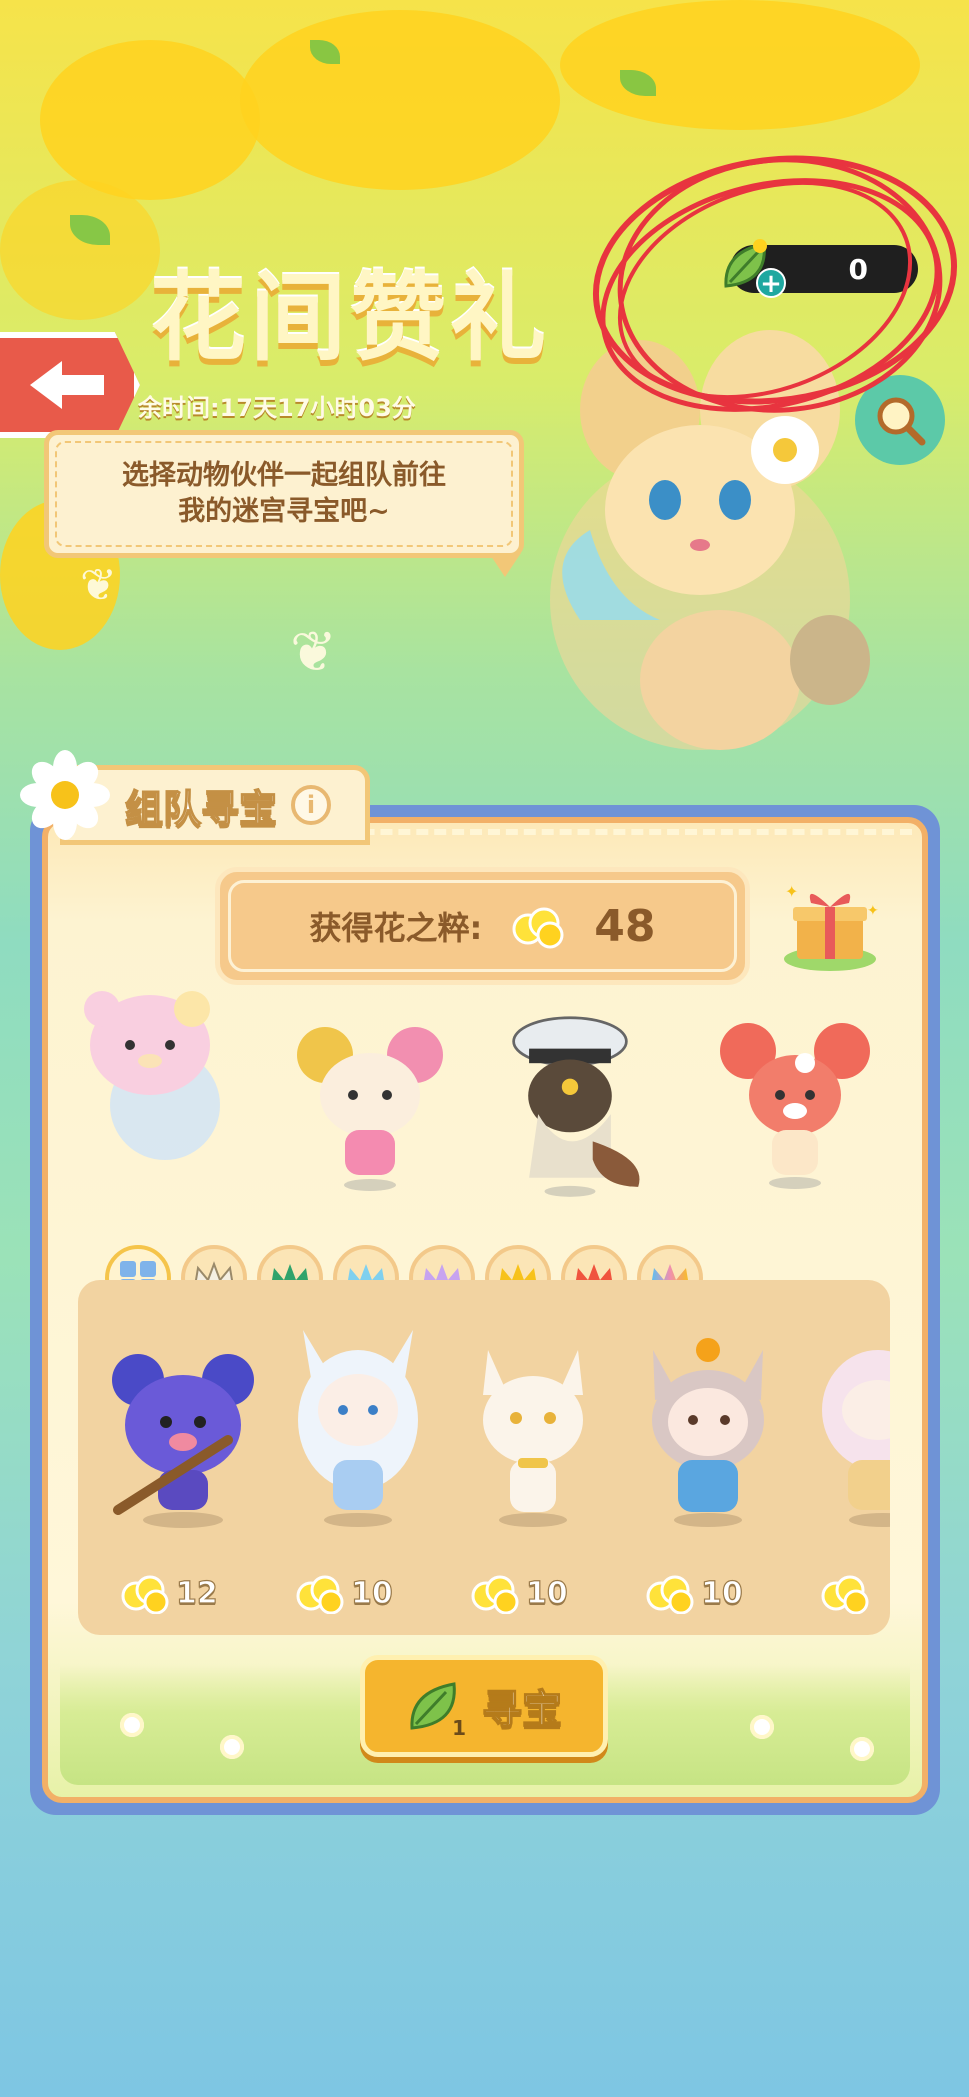  I want to click on pet-white-fox-girl, so click(358, 1428).